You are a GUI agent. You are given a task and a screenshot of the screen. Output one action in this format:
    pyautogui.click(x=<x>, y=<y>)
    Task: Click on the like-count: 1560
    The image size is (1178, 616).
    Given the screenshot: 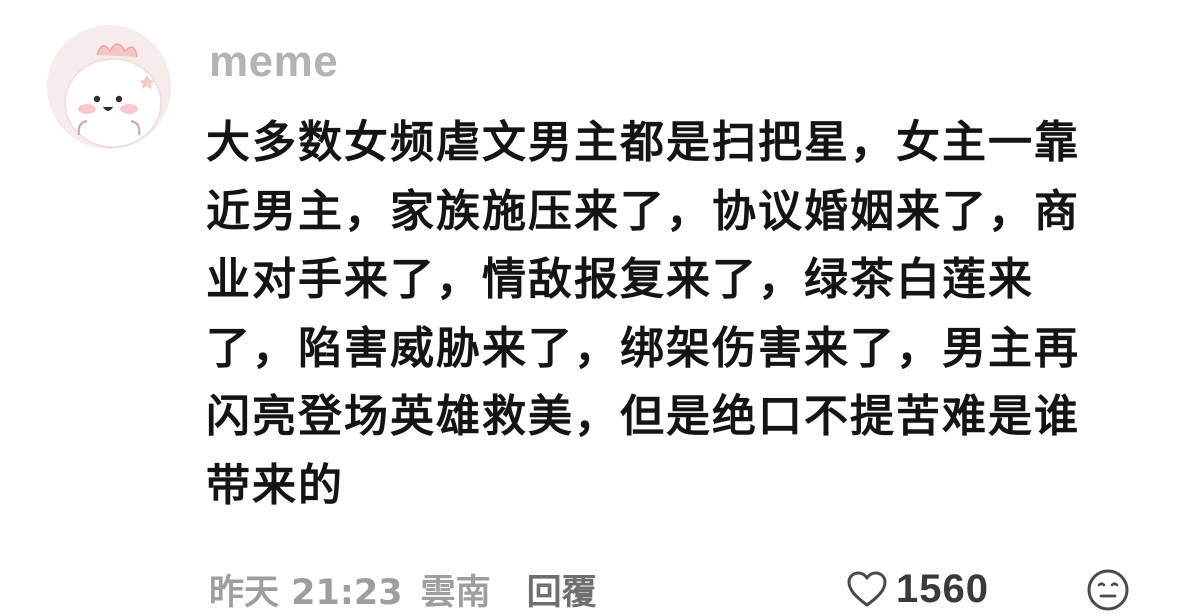 What is the action you would take?
    pyautogui.click(x=942, y=588)
    